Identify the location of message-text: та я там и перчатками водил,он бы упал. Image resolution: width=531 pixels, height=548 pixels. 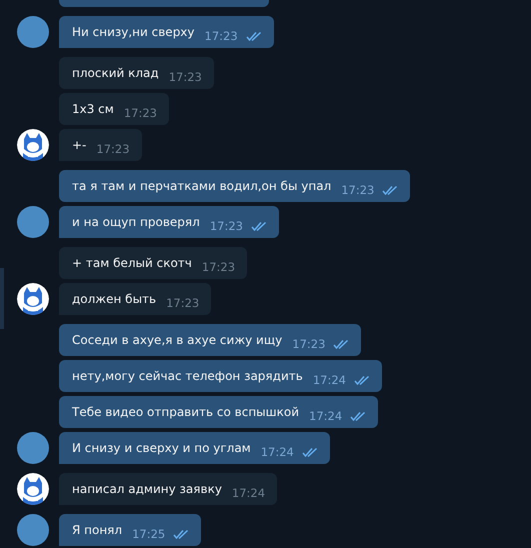
(202, 186).